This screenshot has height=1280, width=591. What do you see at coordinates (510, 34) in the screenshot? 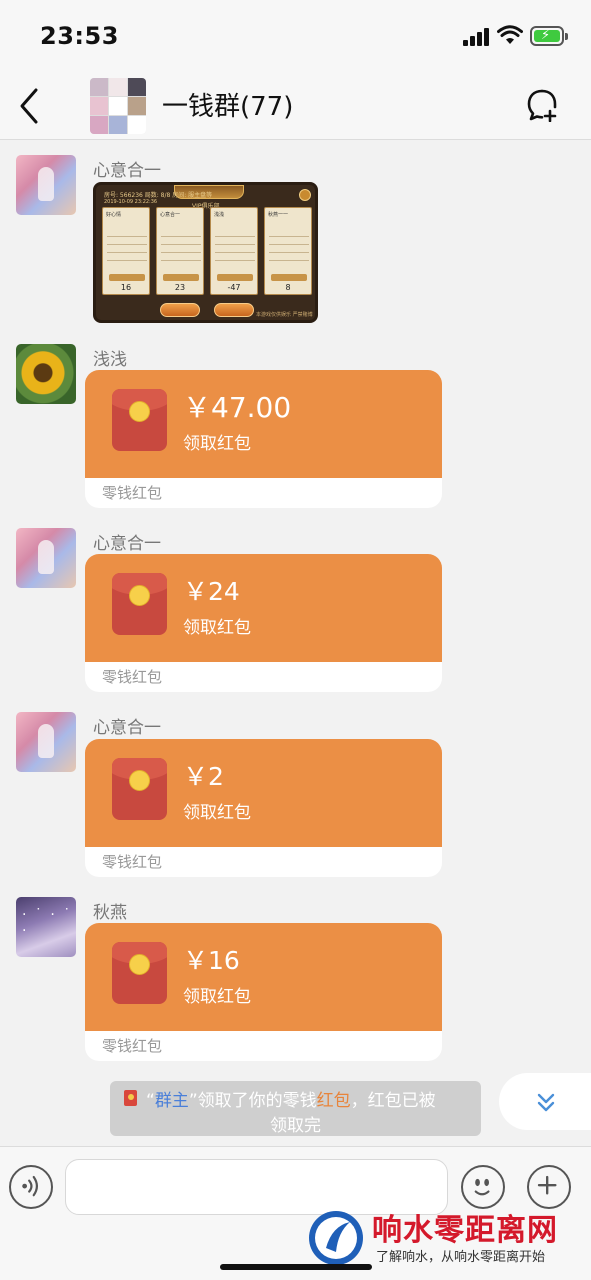
I see `wifi-icon` at bounding box center [510, 34].